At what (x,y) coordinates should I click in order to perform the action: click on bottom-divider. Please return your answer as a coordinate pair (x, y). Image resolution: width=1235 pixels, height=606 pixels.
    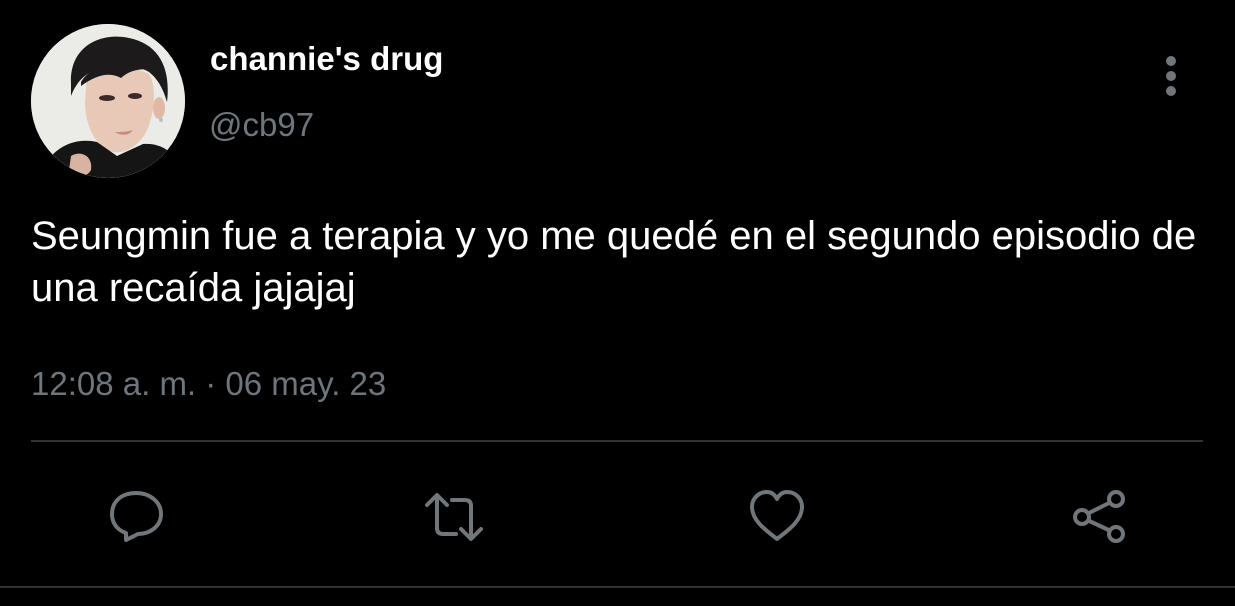
    Looking at the image, I should click on (617, 587).